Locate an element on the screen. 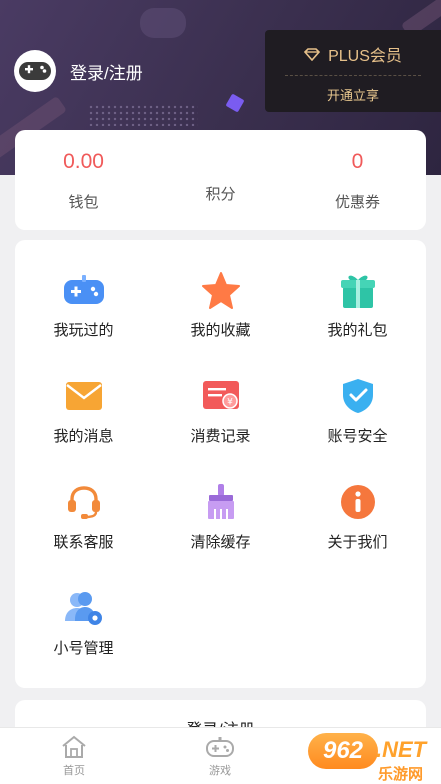 The width and height of the screenshot is (441, 784). watermark-brand: 962 is located at coordinates (343, 751).